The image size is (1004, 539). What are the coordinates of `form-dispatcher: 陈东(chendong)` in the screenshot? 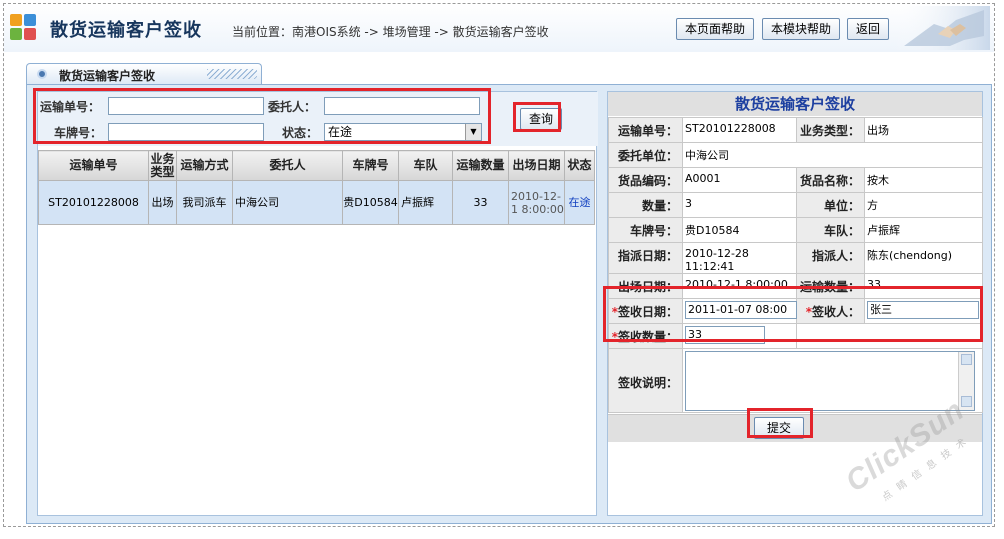 It's located at (923, 258).